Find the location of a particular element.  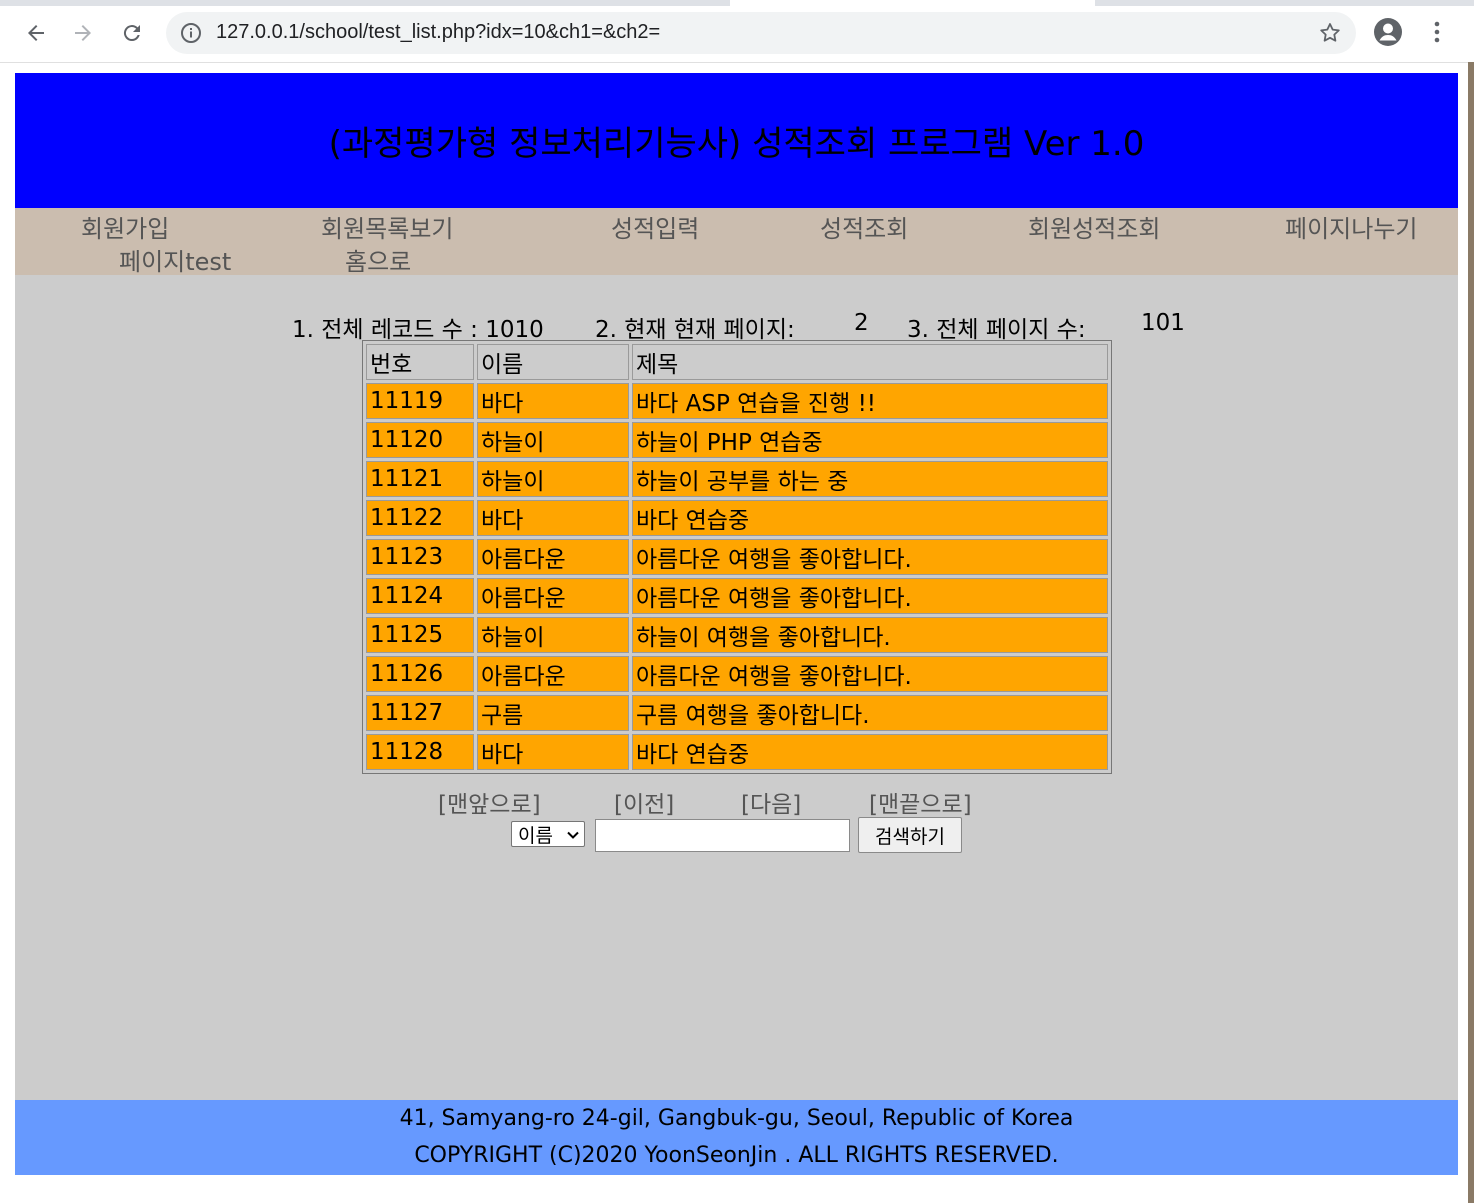

cell-number: 11125 is located at coordinates (420, 635).